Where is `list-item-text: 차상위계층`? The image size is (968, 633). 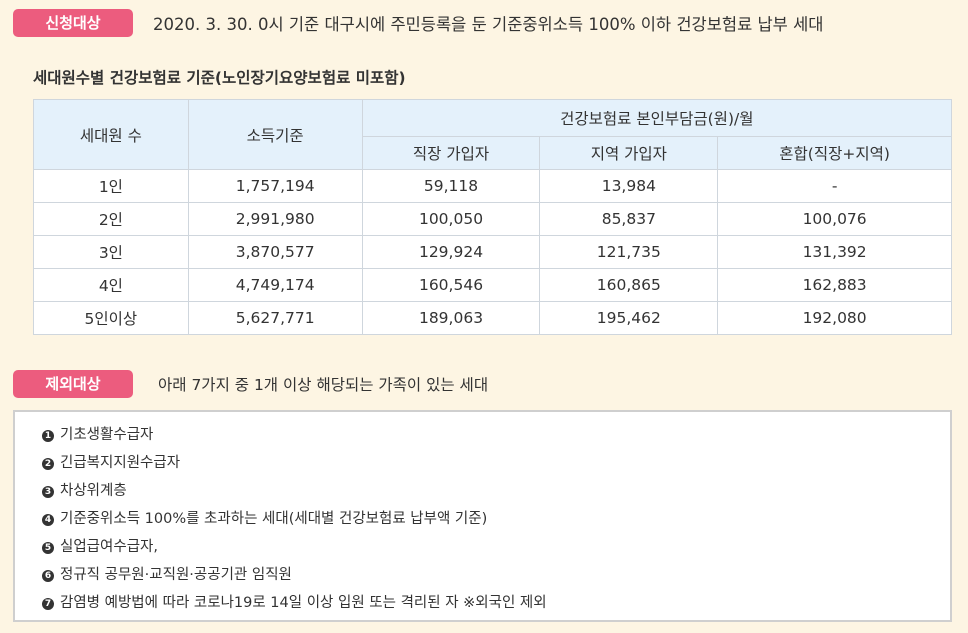 list-item-text: 차상위계층 is located at coordinates (93, 491).